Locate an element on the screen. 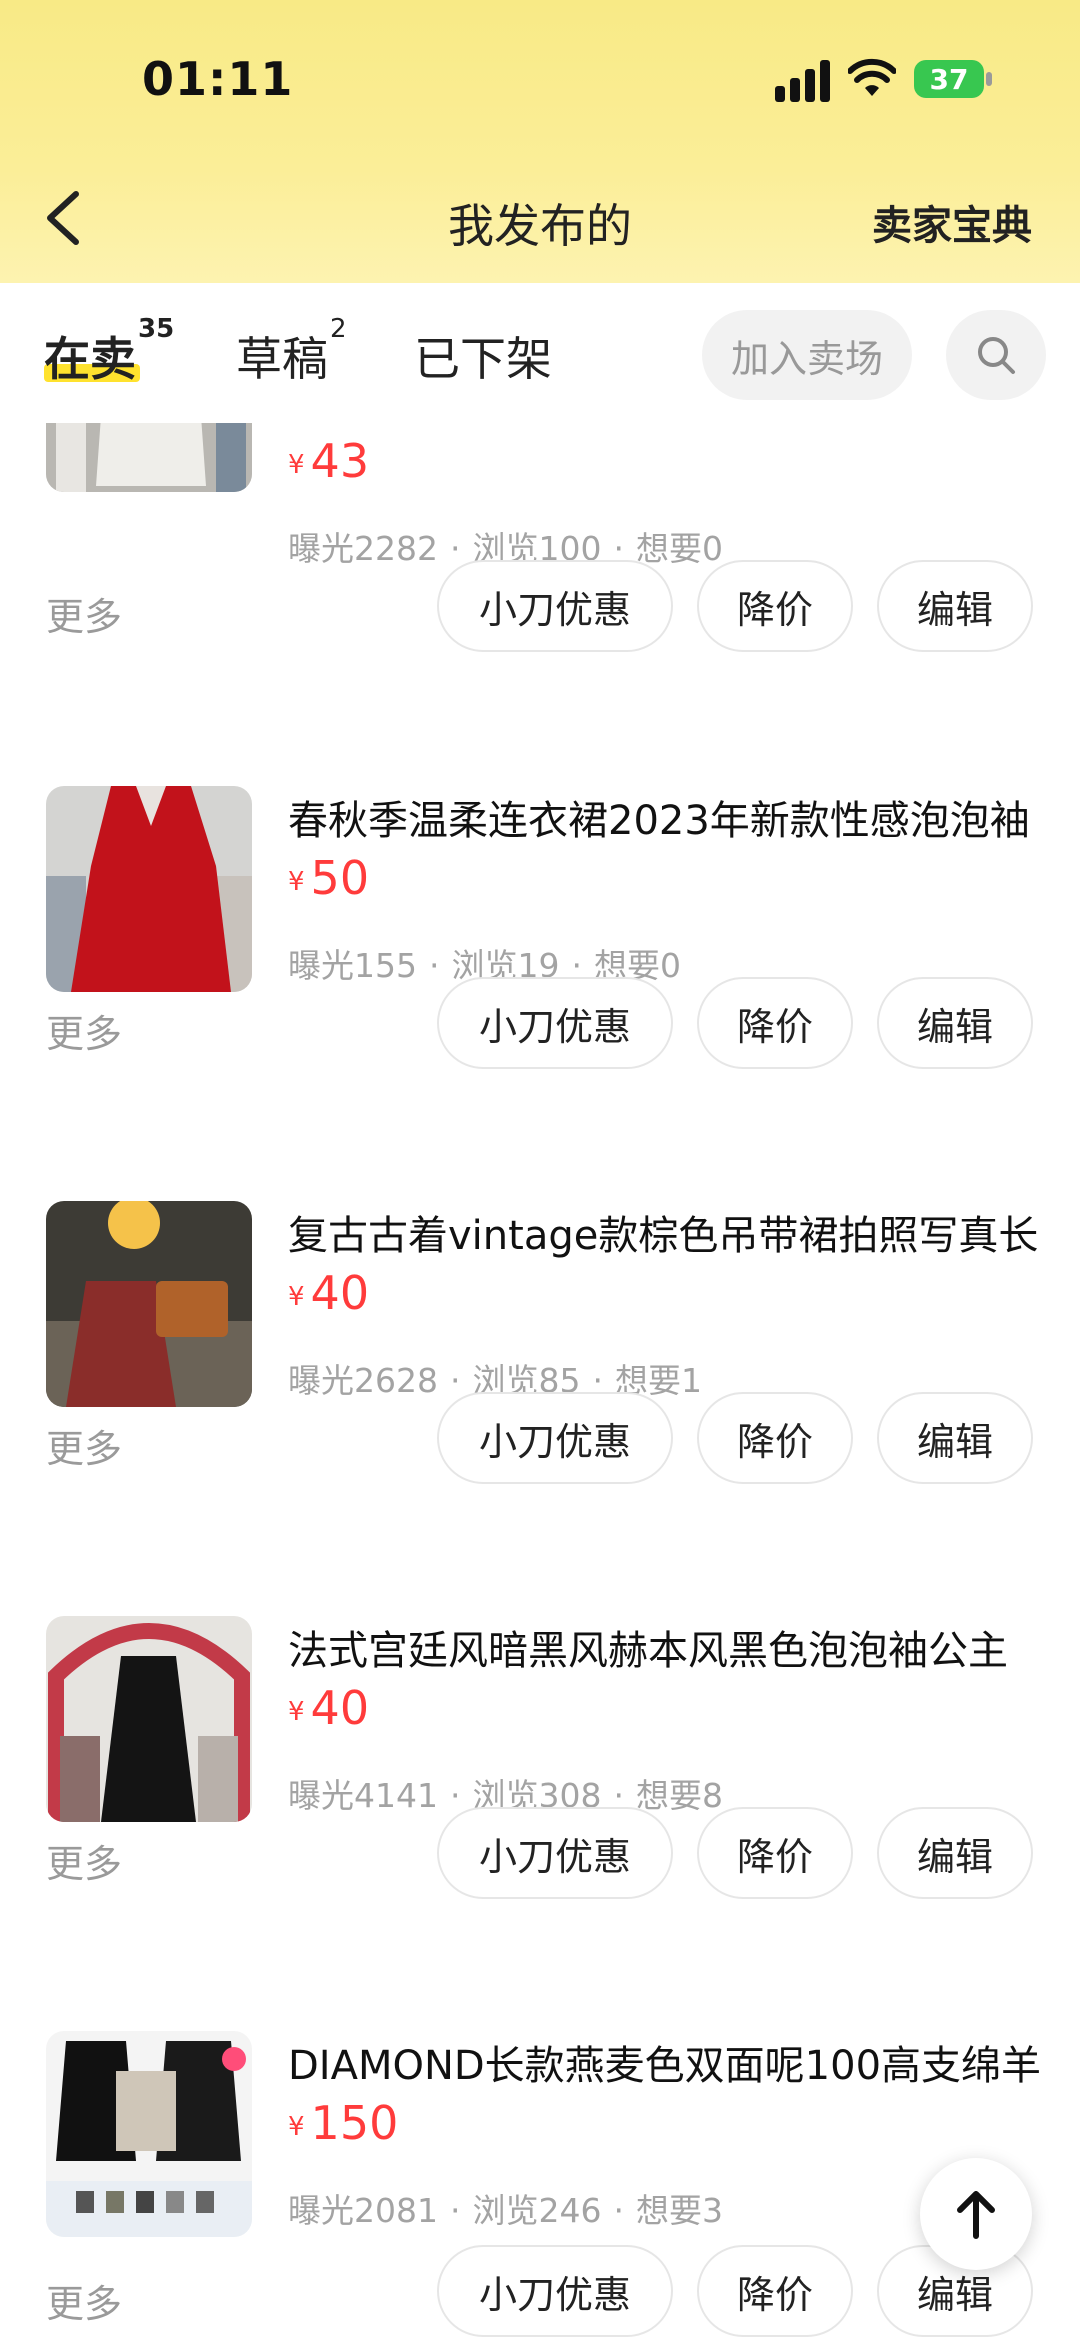 Image resolution: width=1080 pixels, height=2341 pixels. tab-on-sale: 在卖35 is located at coordinates (109, 351).